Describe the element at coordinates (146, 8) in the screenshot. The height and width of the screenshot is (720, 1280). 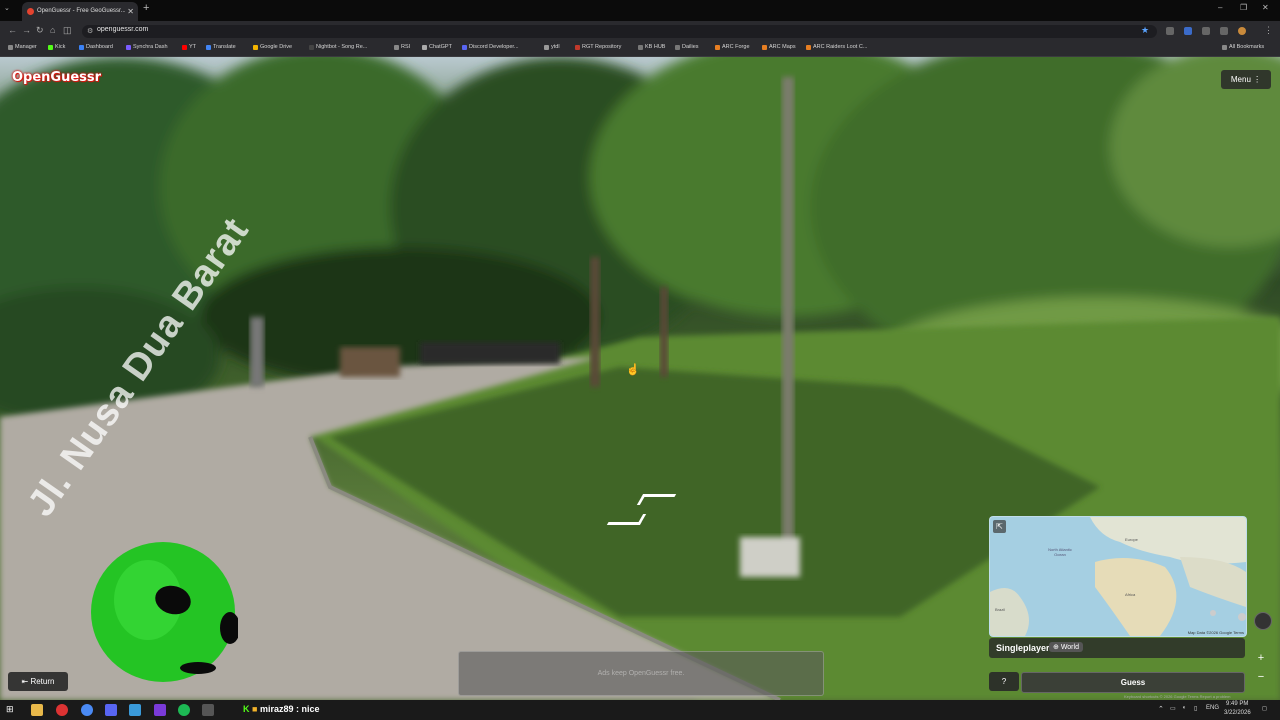
I see `new-tab-button: +` at that location.